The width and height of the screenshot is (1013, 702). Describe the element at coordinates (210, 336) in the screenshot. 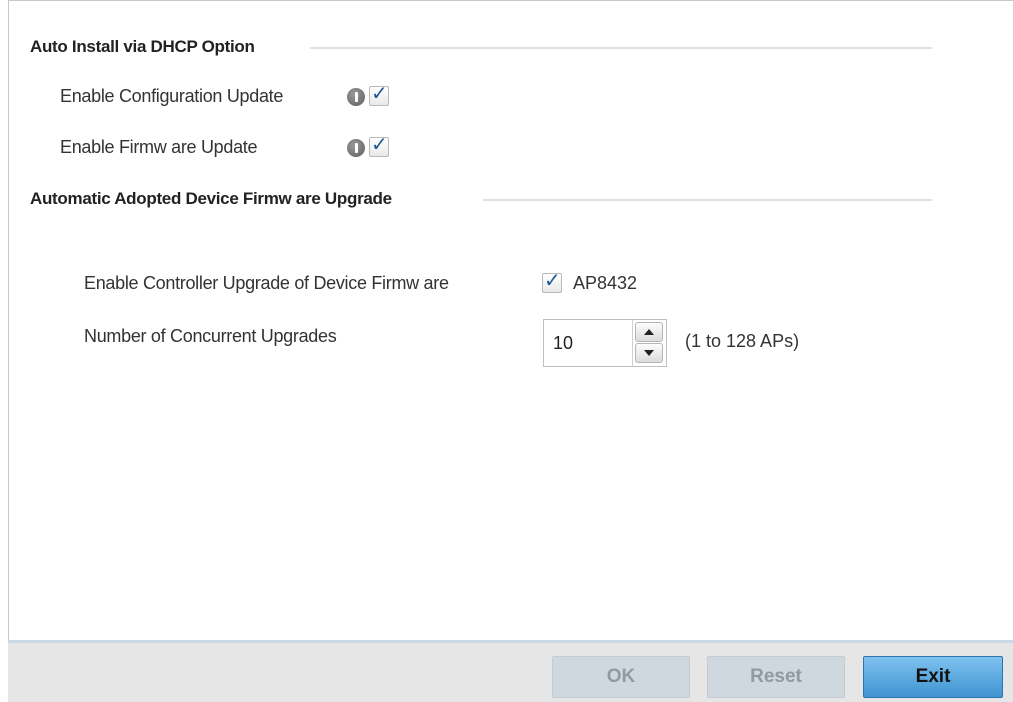

I see `concurrent-upgrades-label: Number of Concurrent Upgrades` at that location.